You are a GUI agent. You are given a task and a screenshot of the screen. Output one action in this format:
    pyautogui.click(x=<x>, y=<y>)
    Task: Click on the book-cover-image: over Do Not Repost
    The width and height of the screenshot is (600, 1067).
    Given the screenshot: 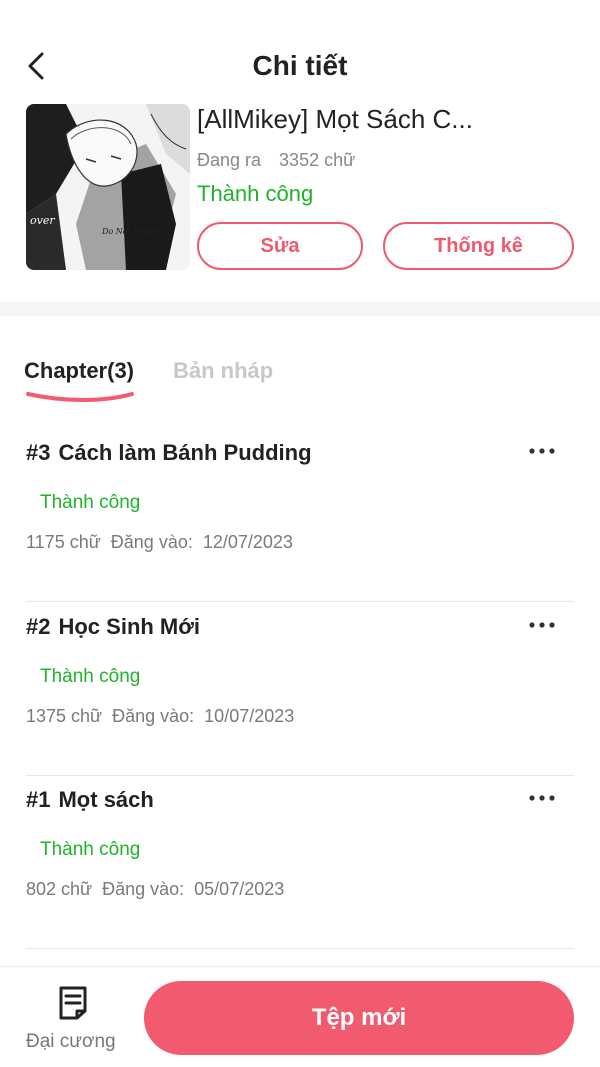 What is the action you would take?
    pyautogui.click(x=108, y=187)
    